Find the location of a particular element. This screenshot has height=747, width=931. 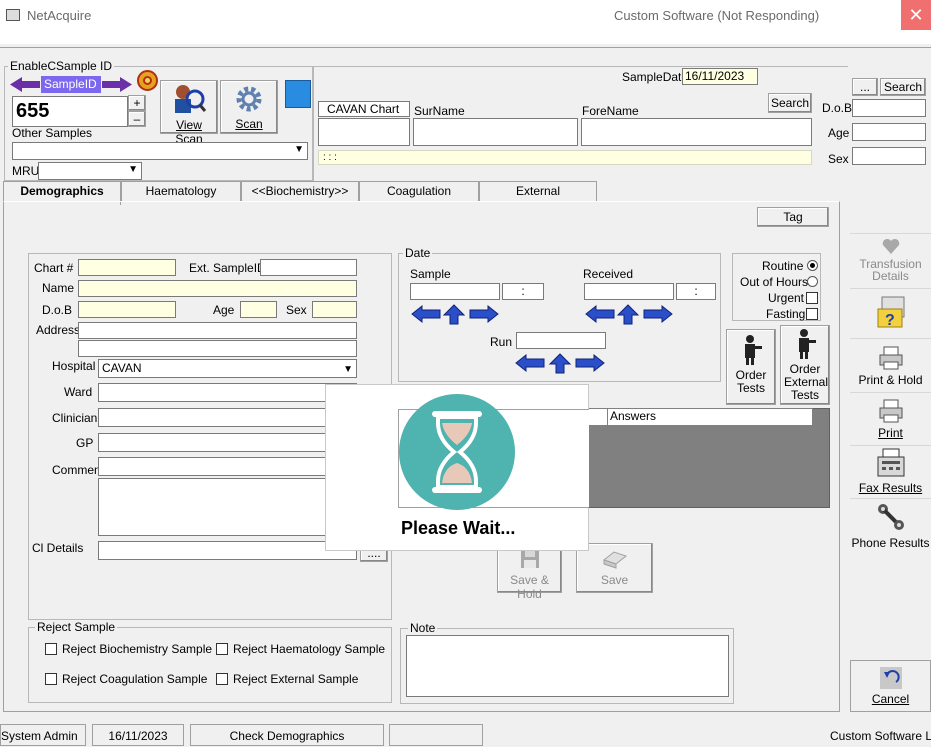

routine-label: Routine is located at coordinates (783, 266).